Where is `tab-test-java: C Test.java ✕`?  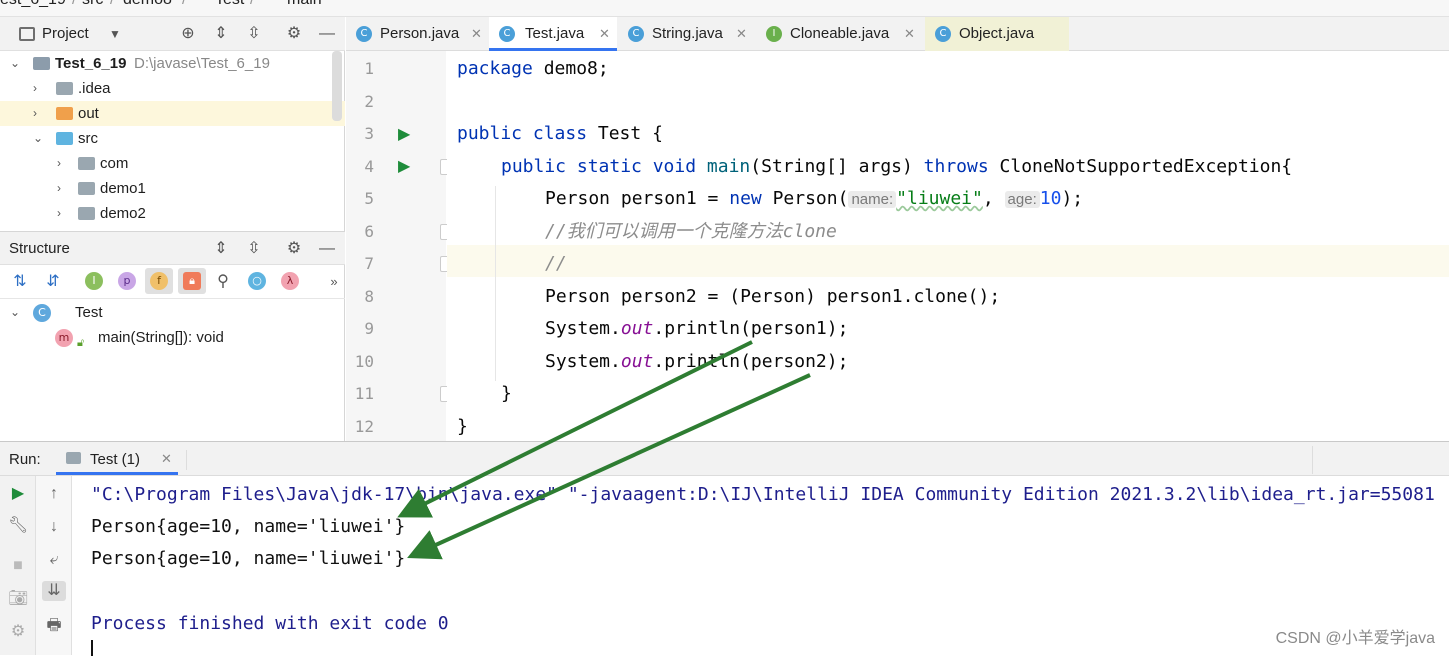 tab-test-java: C Test.java ✕ is located at coordinates (553, 34).